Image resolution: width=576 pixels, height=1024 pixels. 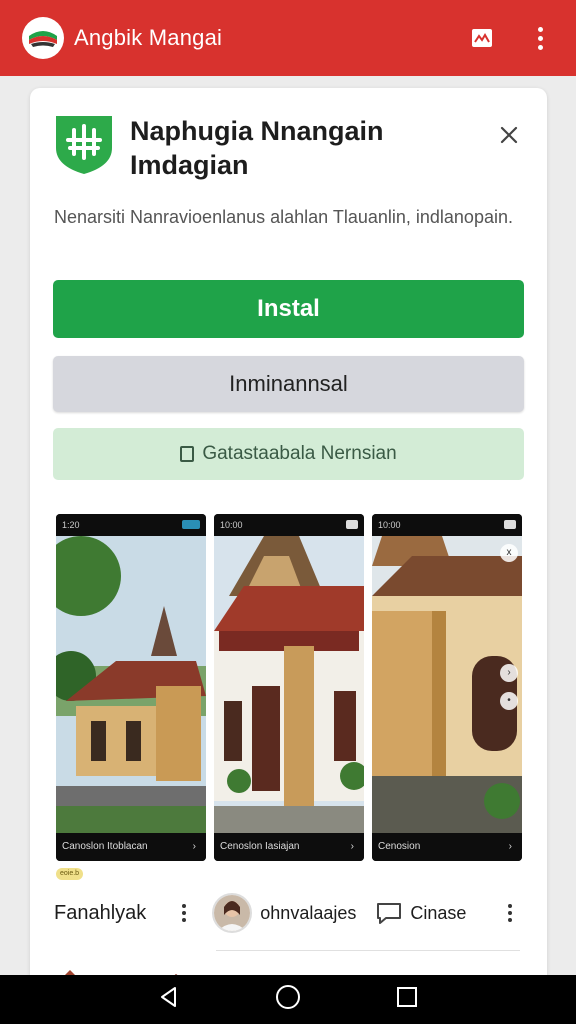 What do you see at coordinates (70, 874) in the screenshot?
I see `rating-chip: eoie.b` at bounding box center [70, 874].